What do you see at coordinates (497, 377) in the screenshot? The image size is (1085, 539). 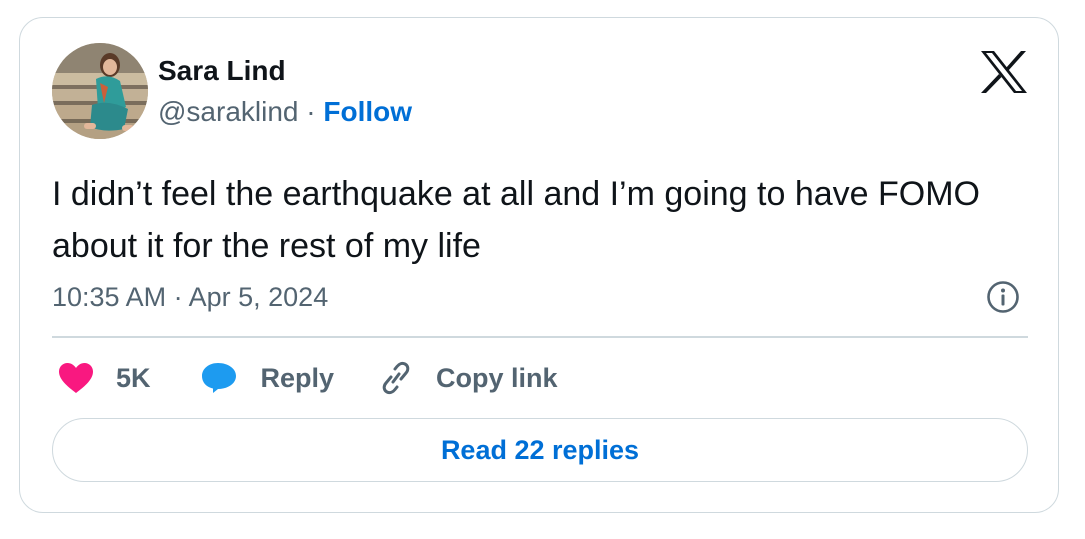 I see `copy-link-label: Copy link` at bounding box center [497, 377].